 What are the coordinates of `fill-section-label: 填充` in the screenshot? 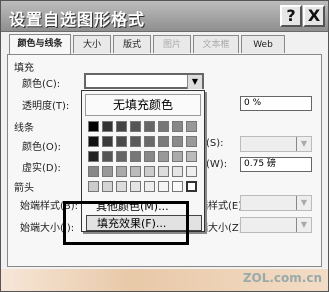 It's located at (24, 68).